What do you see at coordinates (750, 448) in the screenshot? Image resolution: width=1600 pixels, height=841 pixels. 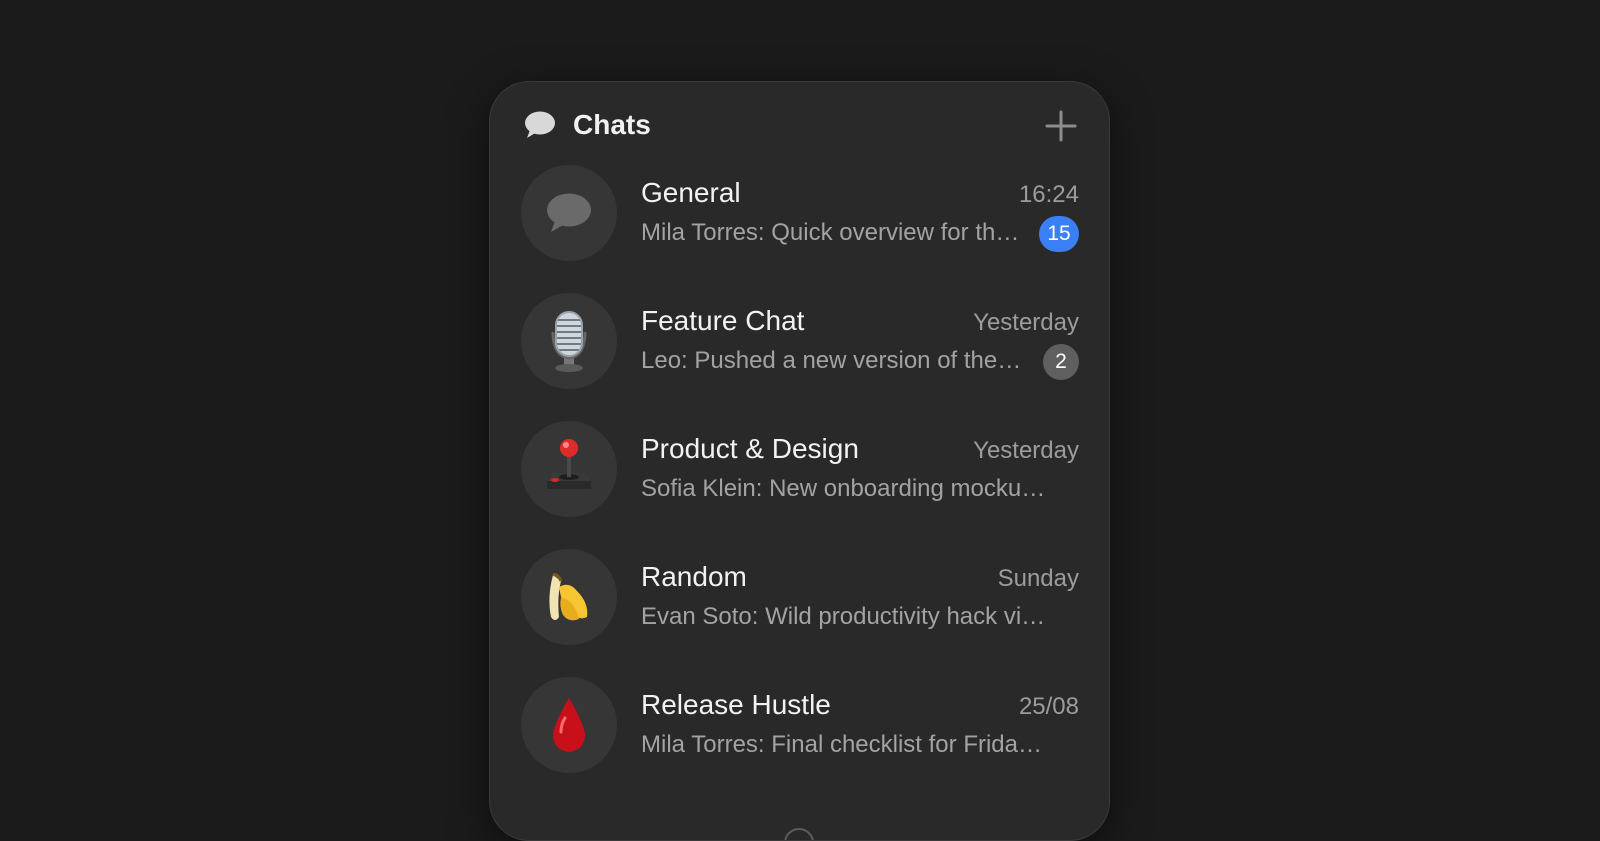 I see `chat-name: Product & Design` at bounding box center [750, 448].